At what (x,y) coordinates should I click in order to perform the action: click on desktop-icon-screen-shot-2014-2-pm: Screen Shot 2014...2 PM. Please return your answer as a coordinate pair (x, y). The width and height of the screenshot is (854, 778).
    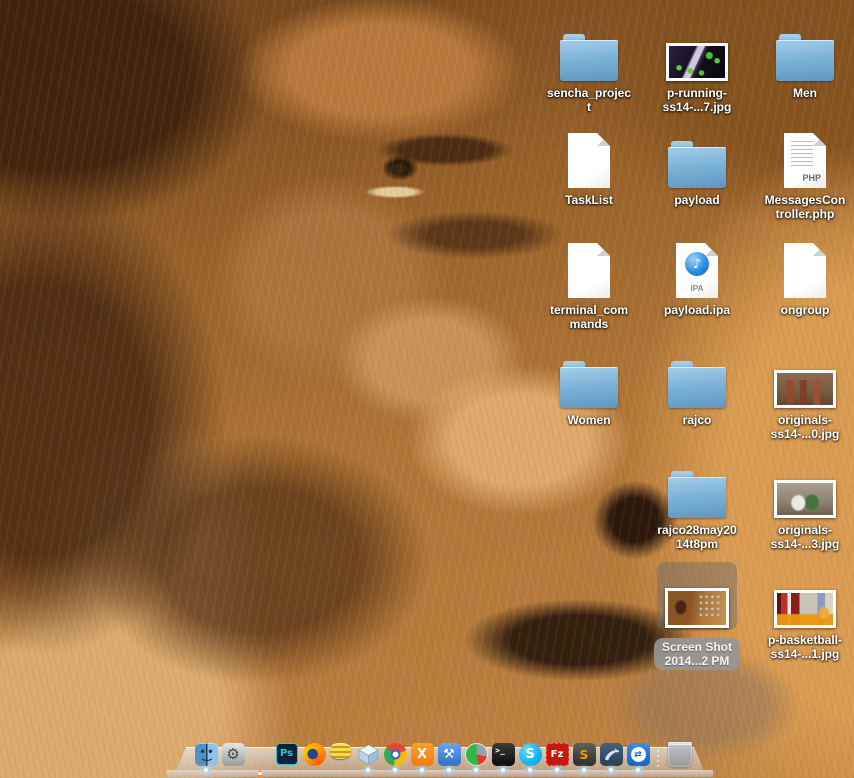
    Looking at the image, I should click on (697, 616).